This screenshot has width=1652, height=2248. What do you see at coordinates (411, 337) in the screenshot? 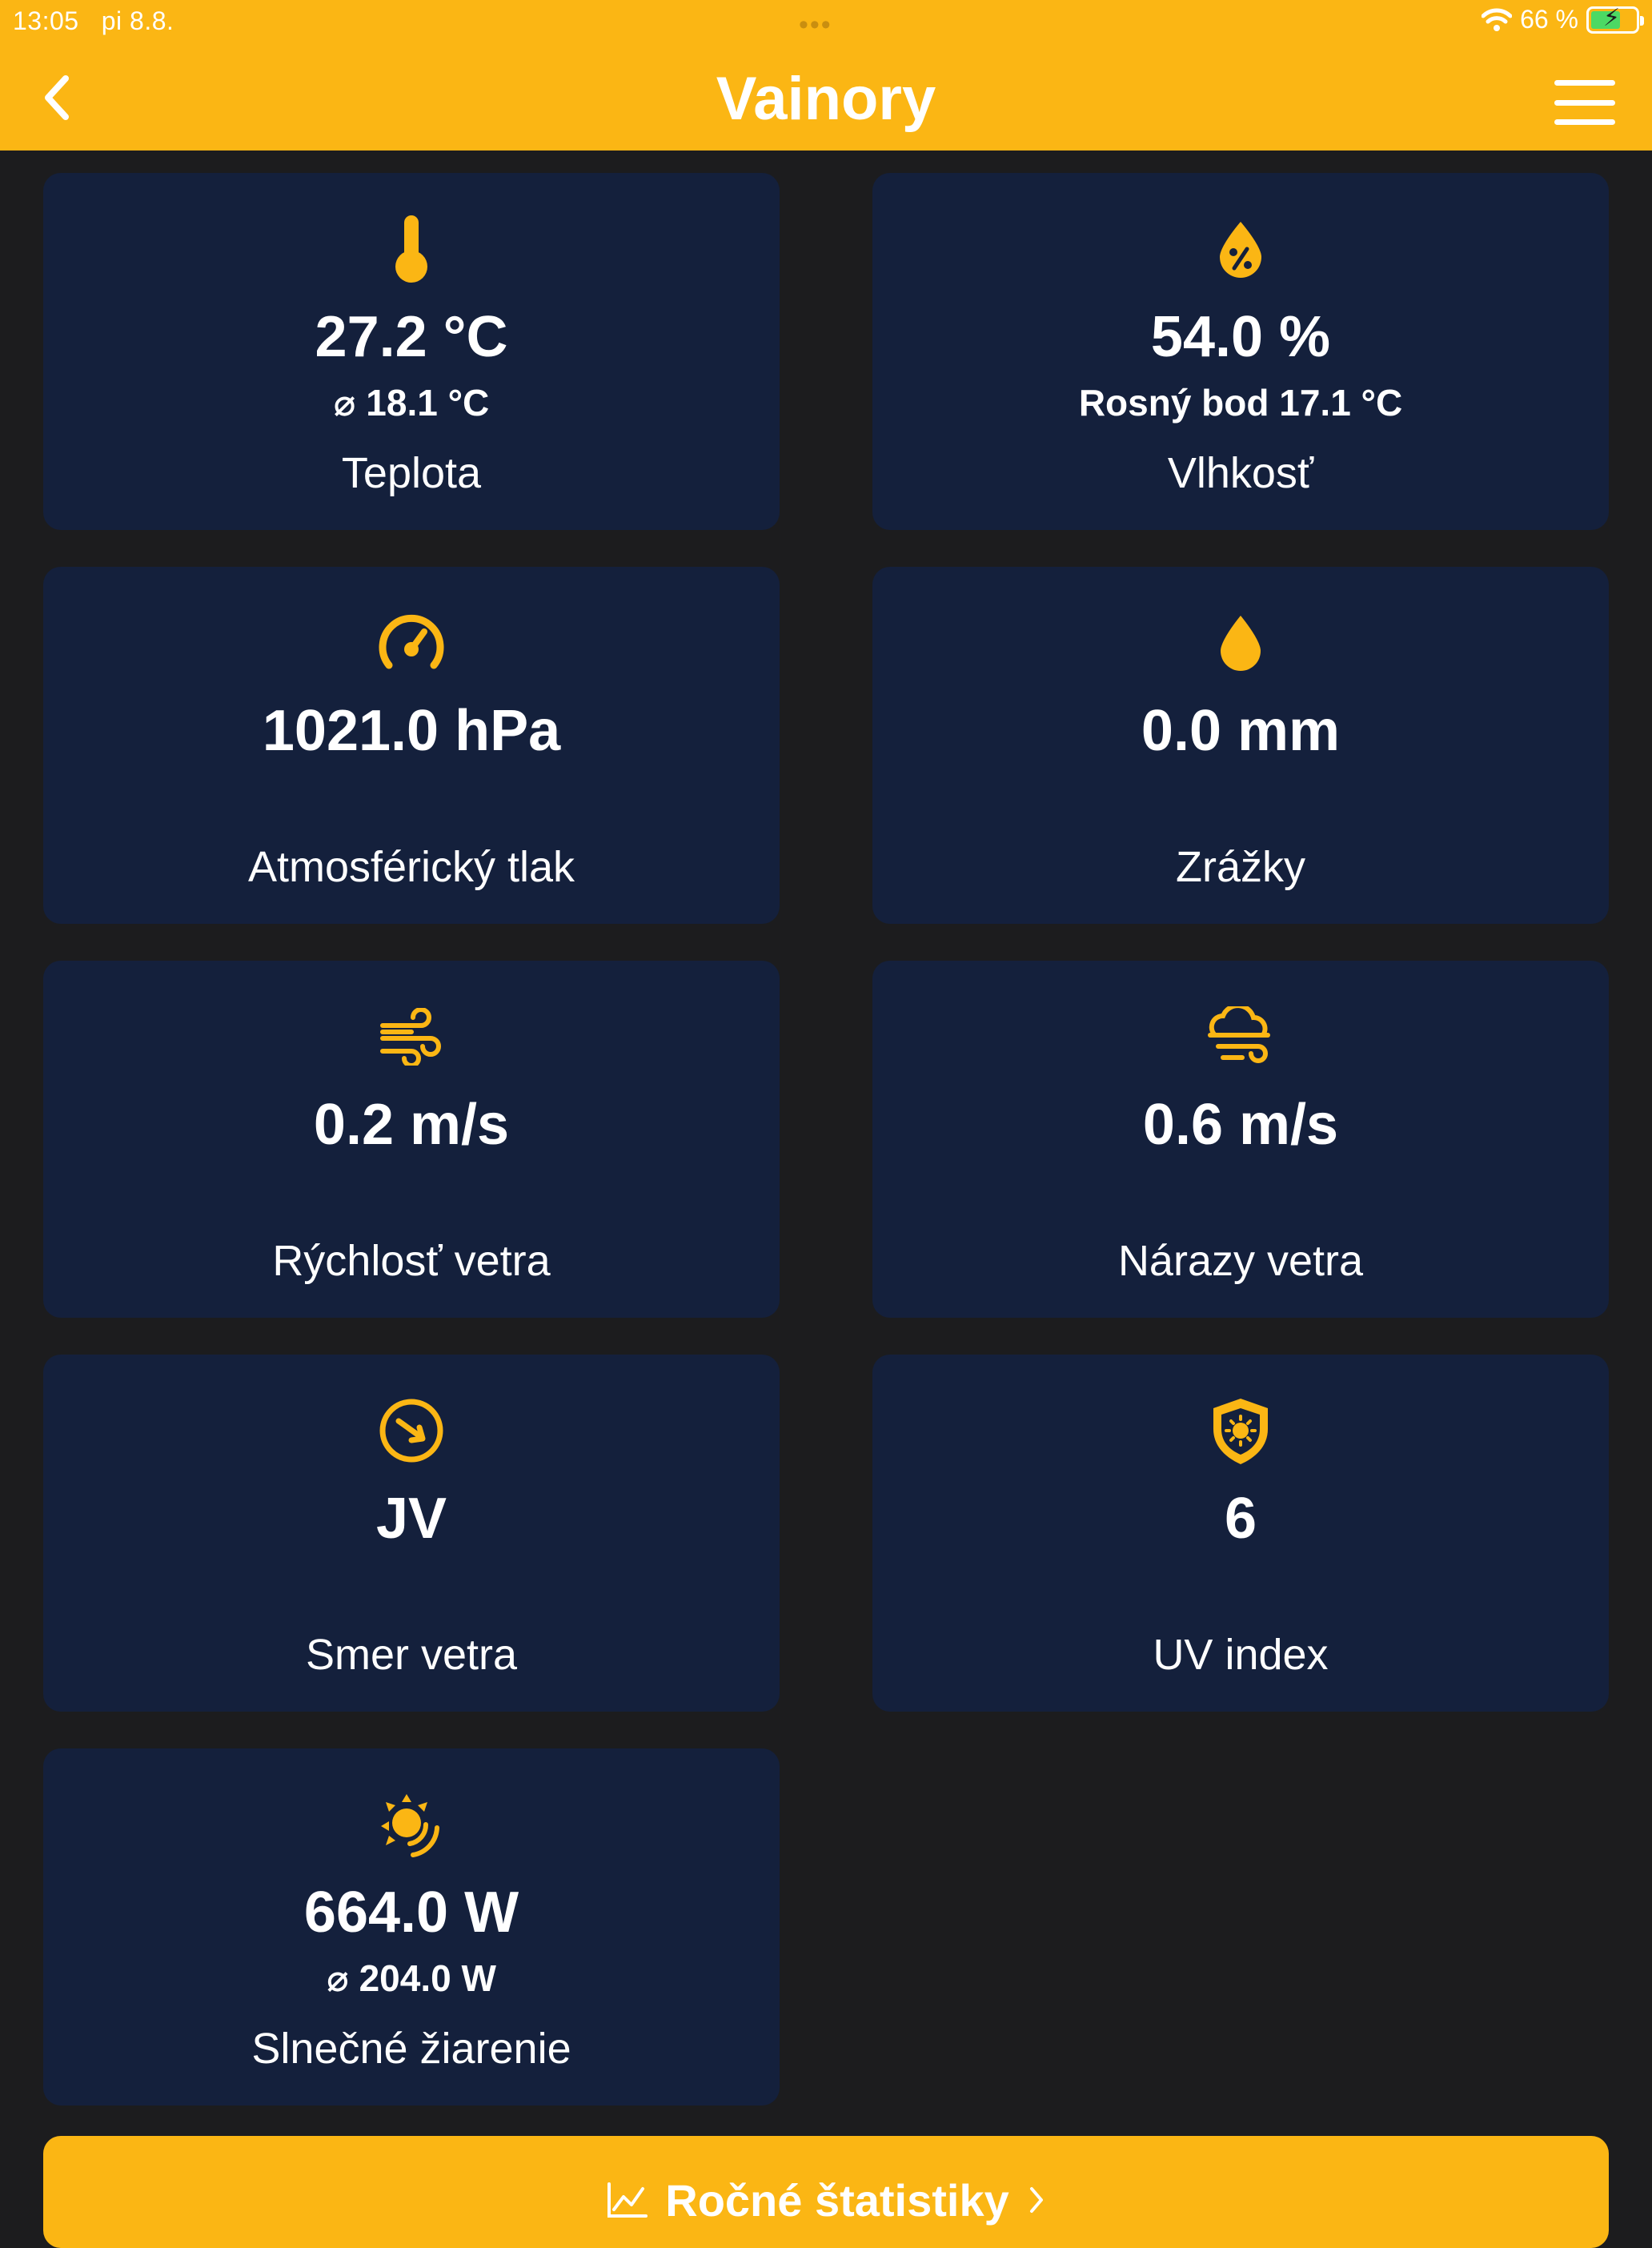
I see `temperature-value: 27.2 °C` at bounding box center [411, 337].